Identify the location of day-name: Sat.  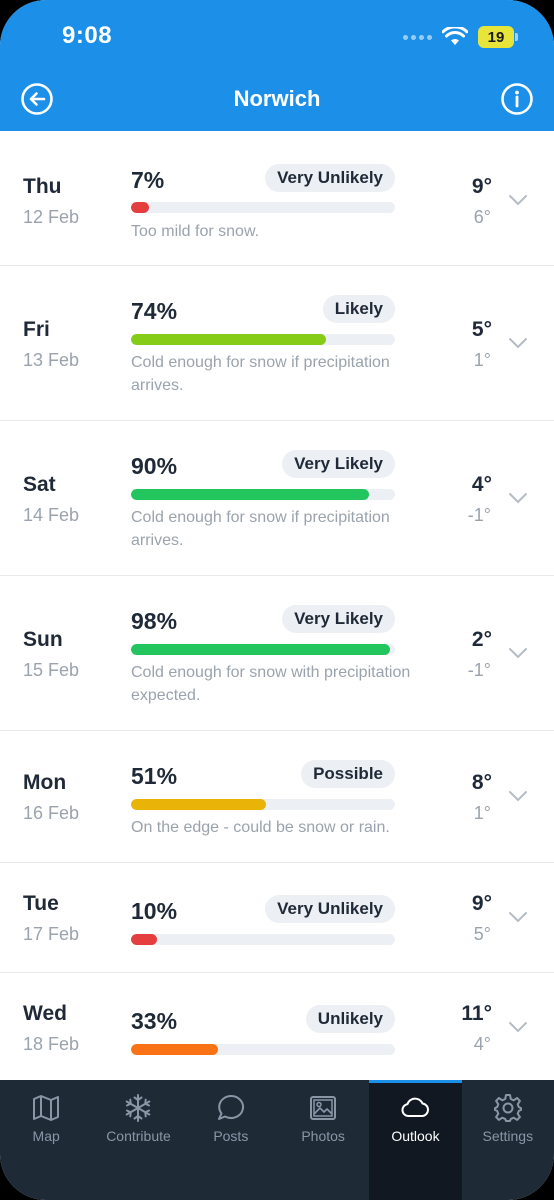
(39, 484).